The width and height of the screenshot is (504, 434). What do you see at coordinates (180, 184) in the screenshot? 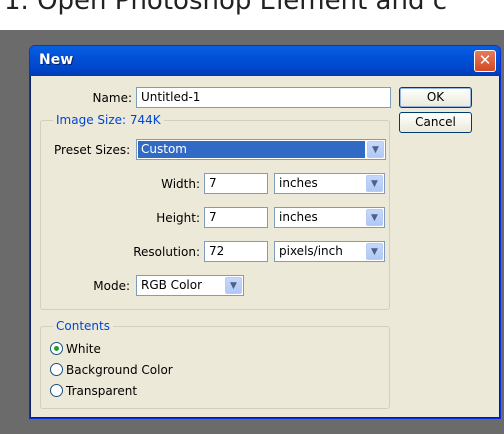
I see `width-label: Width:` at bounding box center [180, 184].